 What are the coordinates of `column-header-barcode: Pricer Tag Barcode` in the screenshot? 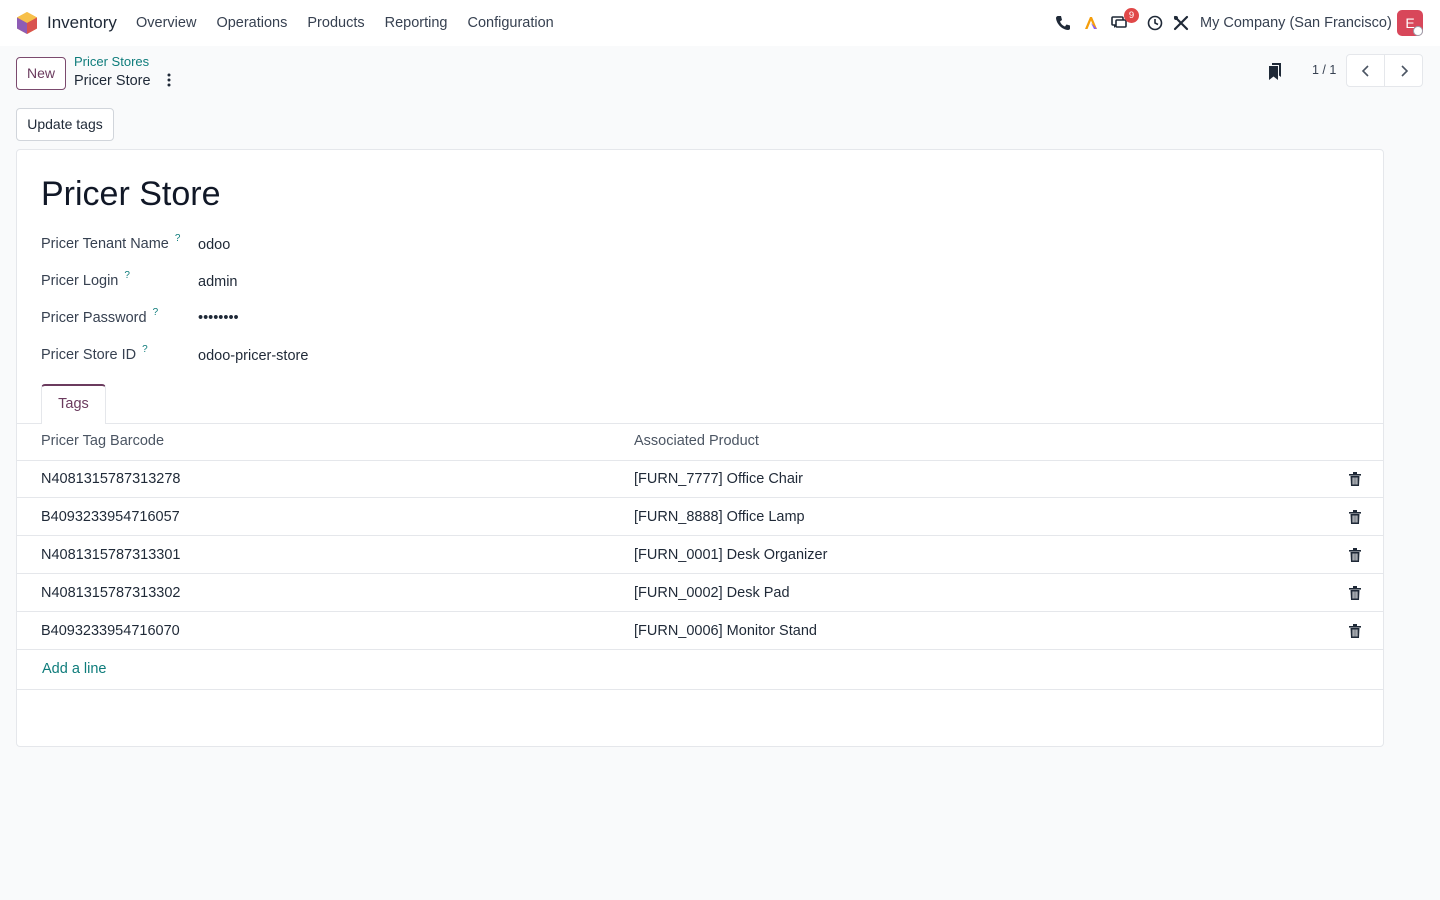 It's located at (102, 441).